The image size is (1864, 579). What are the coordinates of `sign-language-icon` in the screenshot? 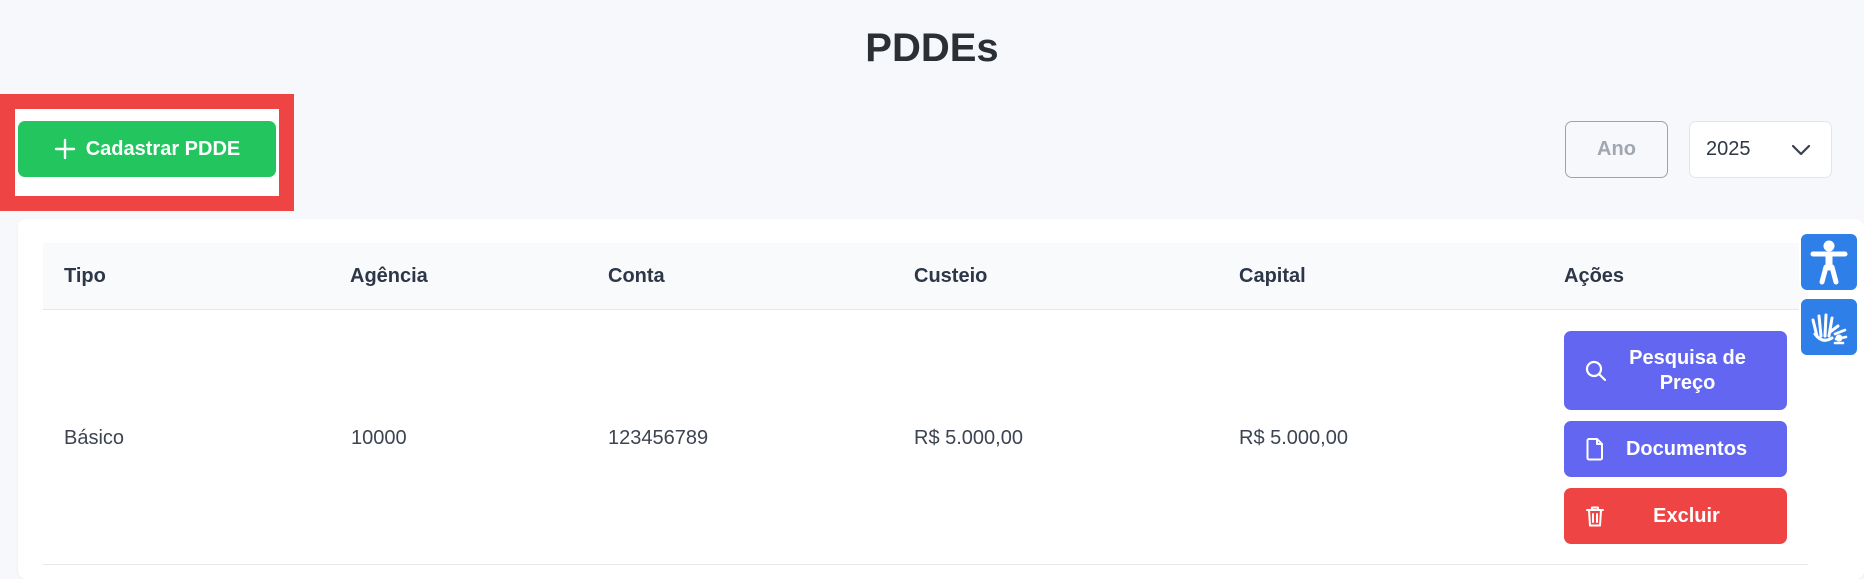 It's located at (1829, 329).